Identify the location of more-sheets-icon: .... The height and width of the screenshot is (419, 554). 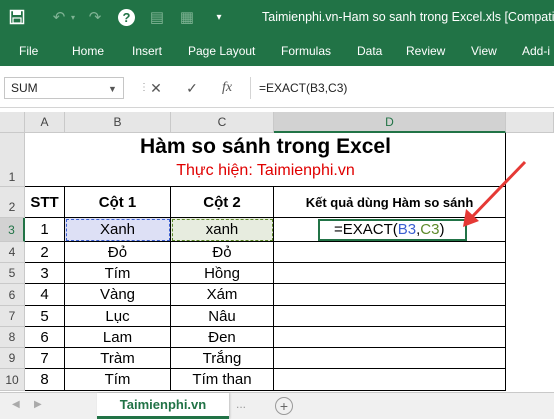
(241, 404).